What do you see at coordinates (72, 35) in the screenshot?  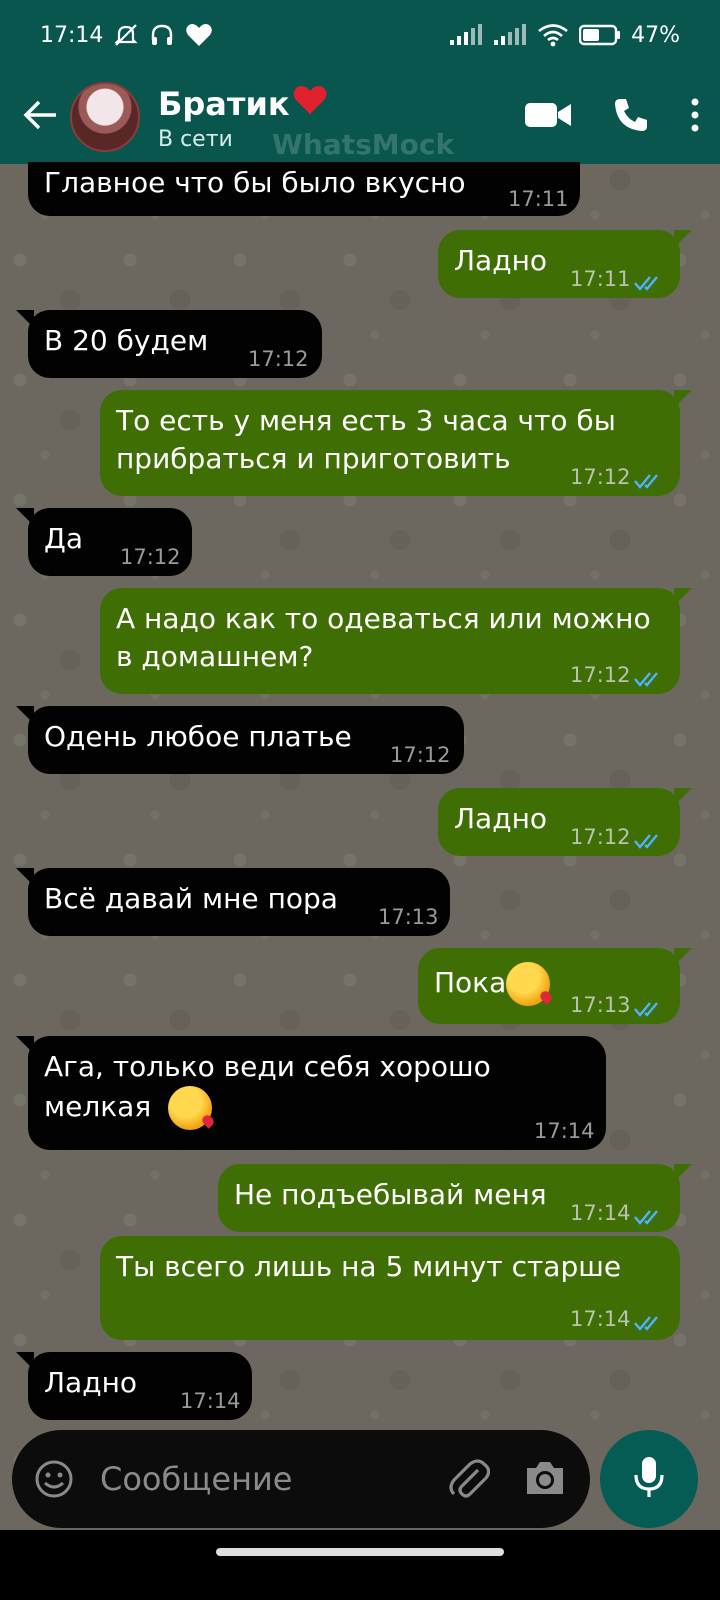 I see `status-time: 17:14` at bounding box center [72, 35].